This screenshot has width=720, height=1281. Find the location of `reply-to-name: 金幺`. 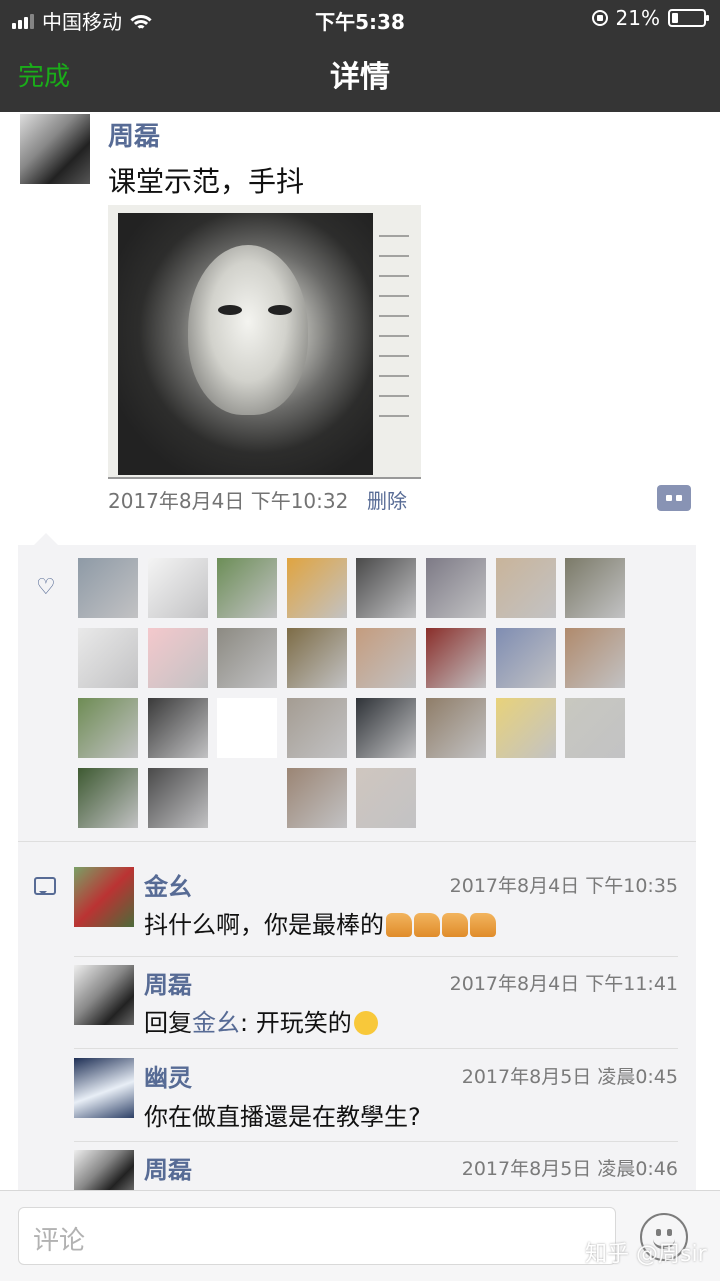

reply-to-name: 金幺 is located at coordinates (216, 1023).